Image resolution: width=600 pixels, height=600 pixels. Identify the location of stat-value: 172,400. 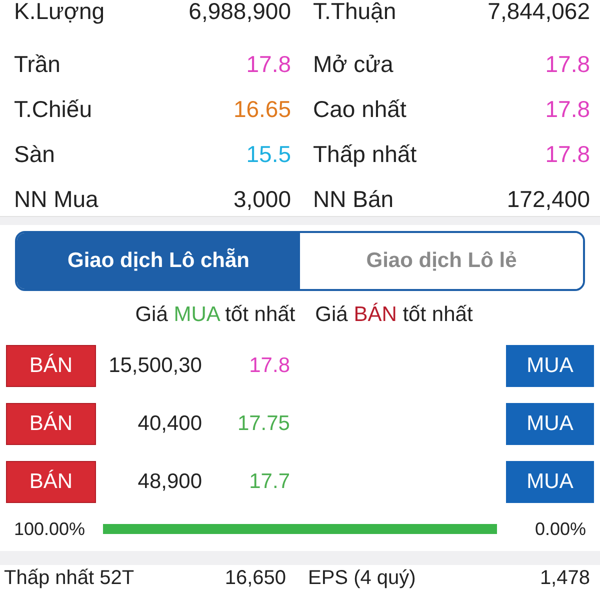
(548, 199).